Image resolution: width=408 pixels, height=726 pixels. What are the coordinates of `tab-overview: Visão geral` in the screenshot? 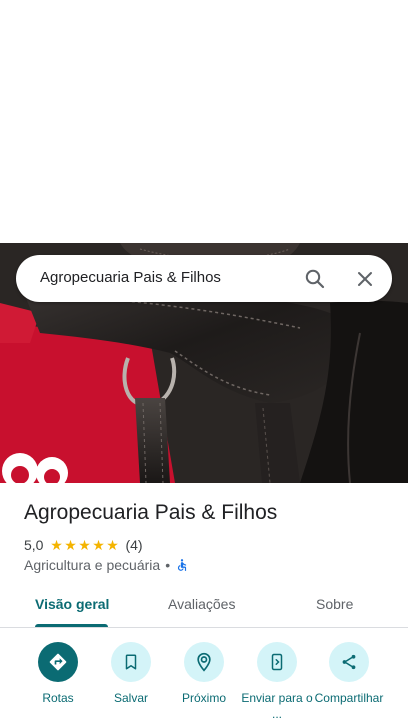 It's located at (72, 604).